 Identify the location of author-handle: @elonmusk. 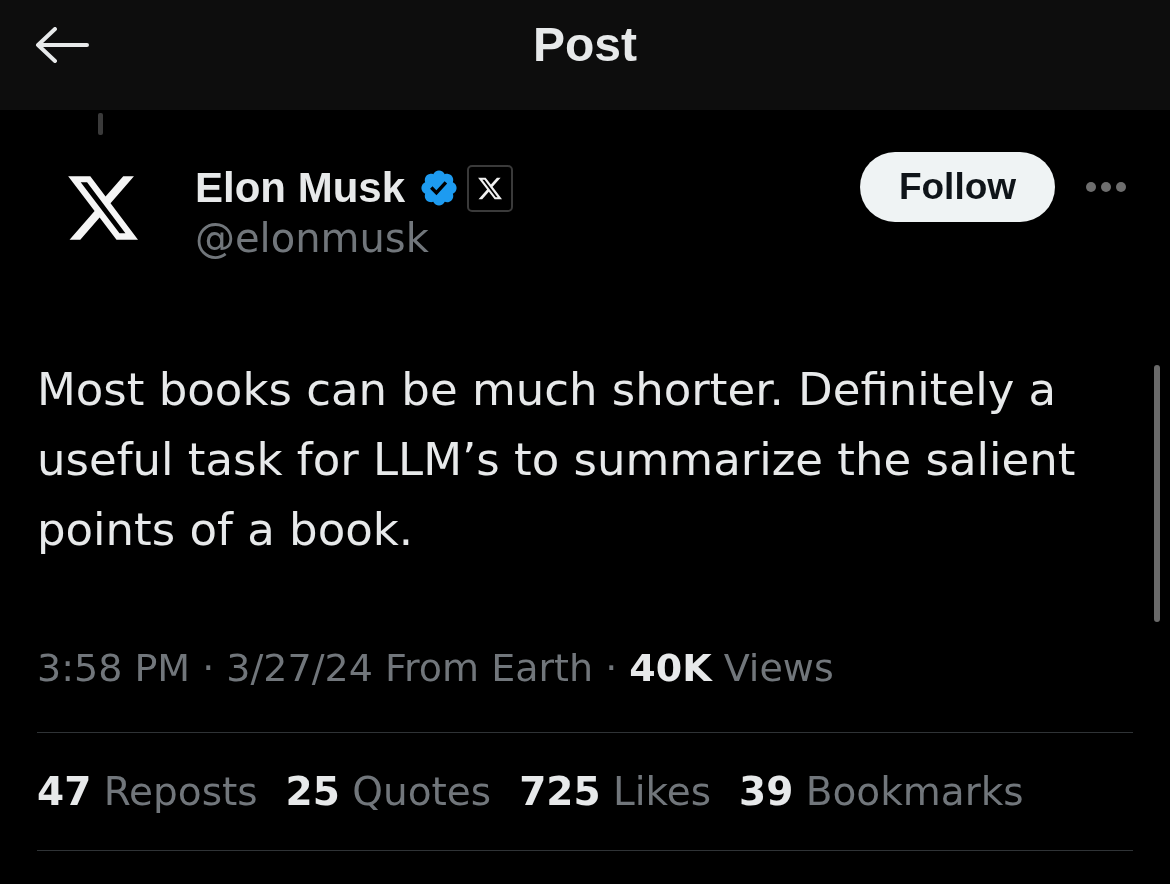
(312, 238).